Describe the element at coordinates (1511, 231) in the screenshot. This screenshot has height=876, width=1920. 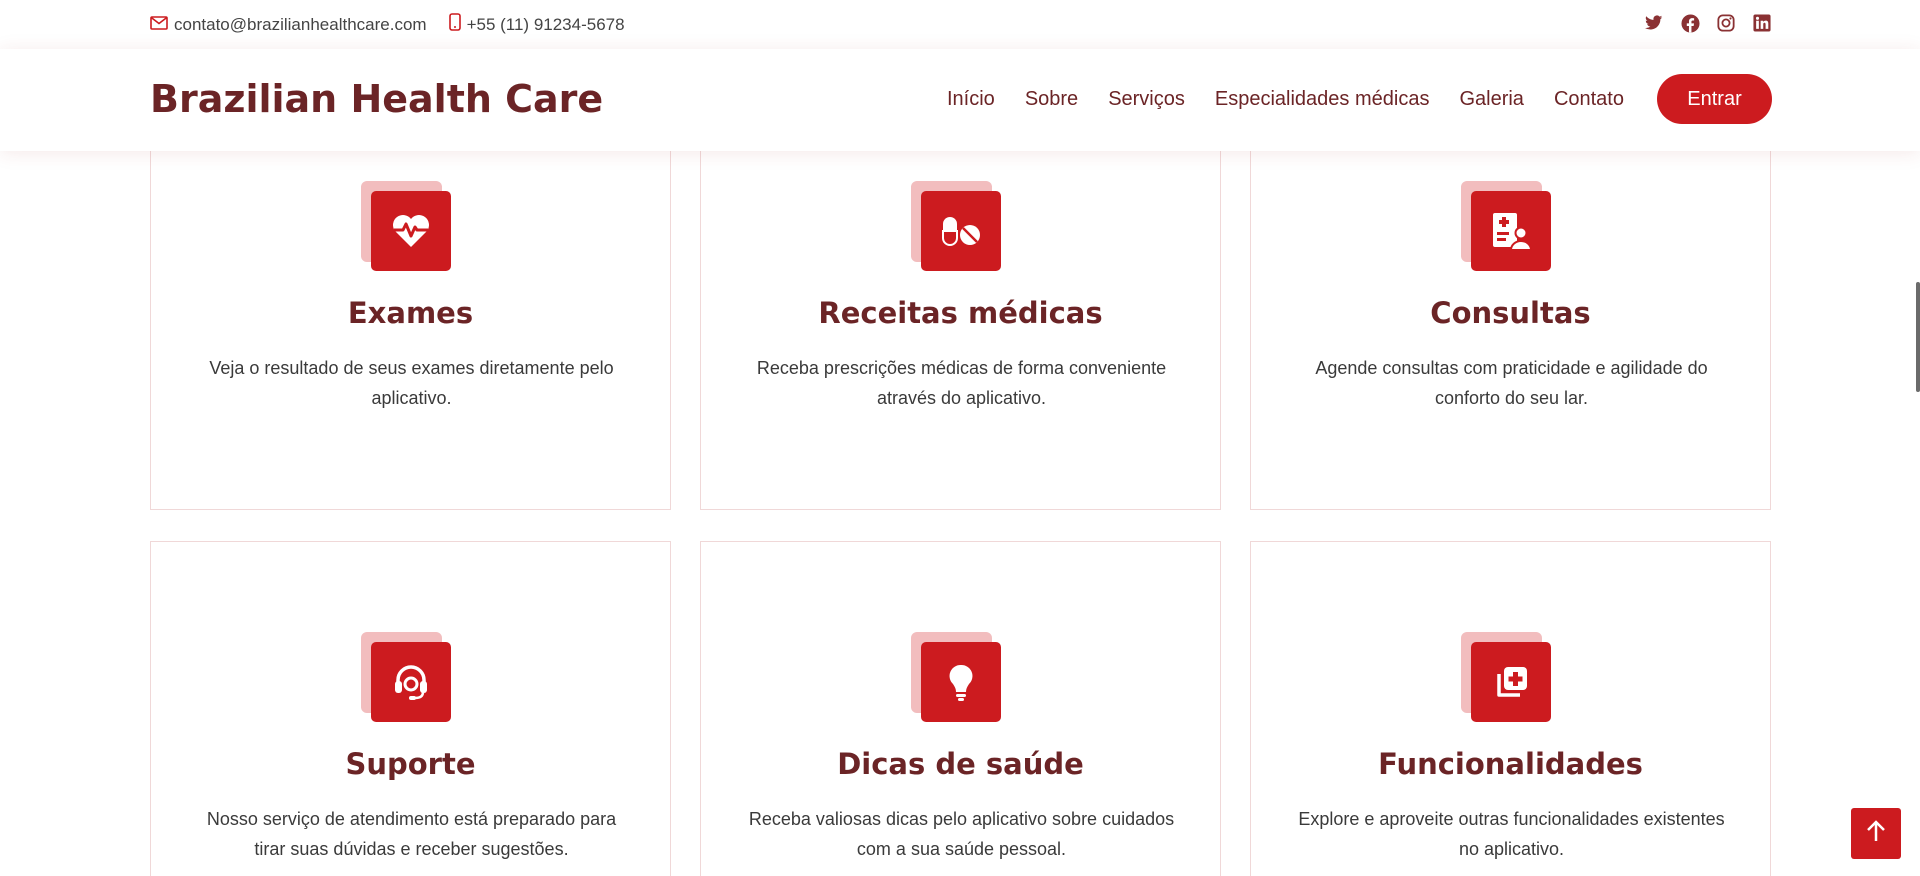
I see `medical-record-icon` at that location.